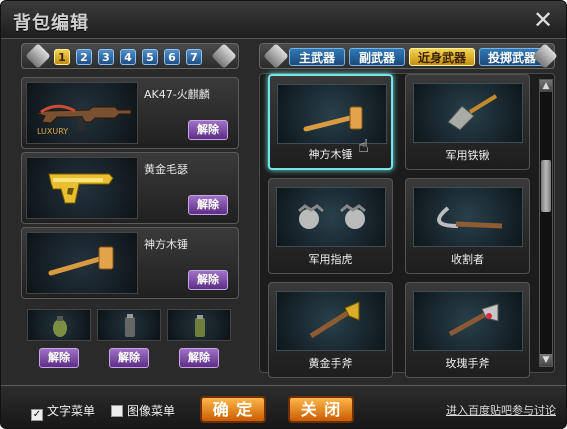  Describe the element at coordinates (62, 57) in the screenshot. I see `tab-1: 1` at that location.